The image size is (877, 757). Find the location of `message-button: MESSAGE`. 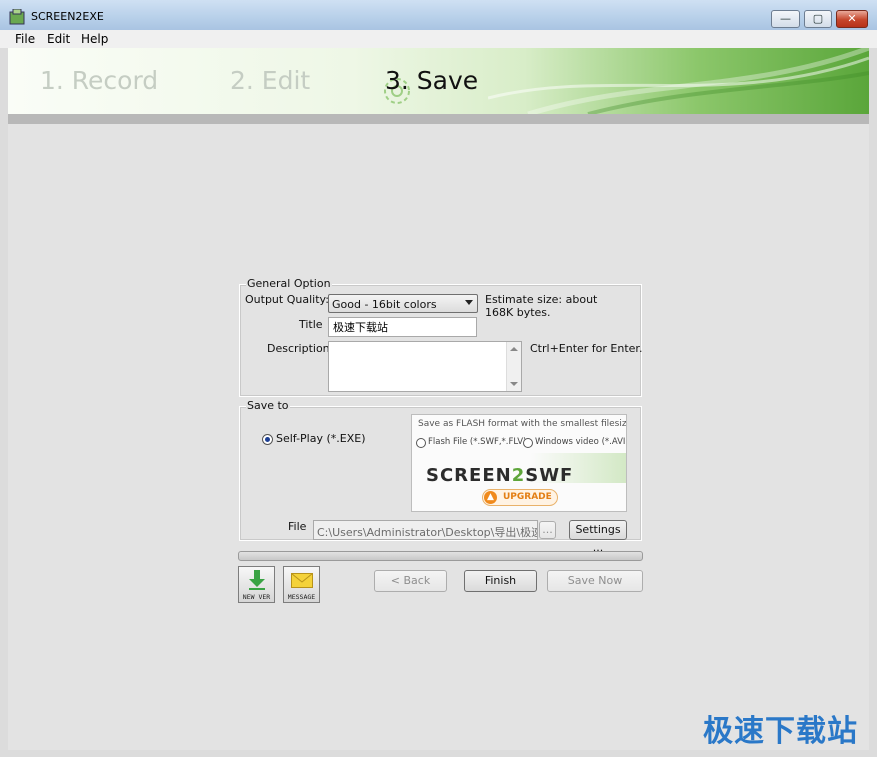

message-button: MESSAGE is located at coordinates (301, 584).